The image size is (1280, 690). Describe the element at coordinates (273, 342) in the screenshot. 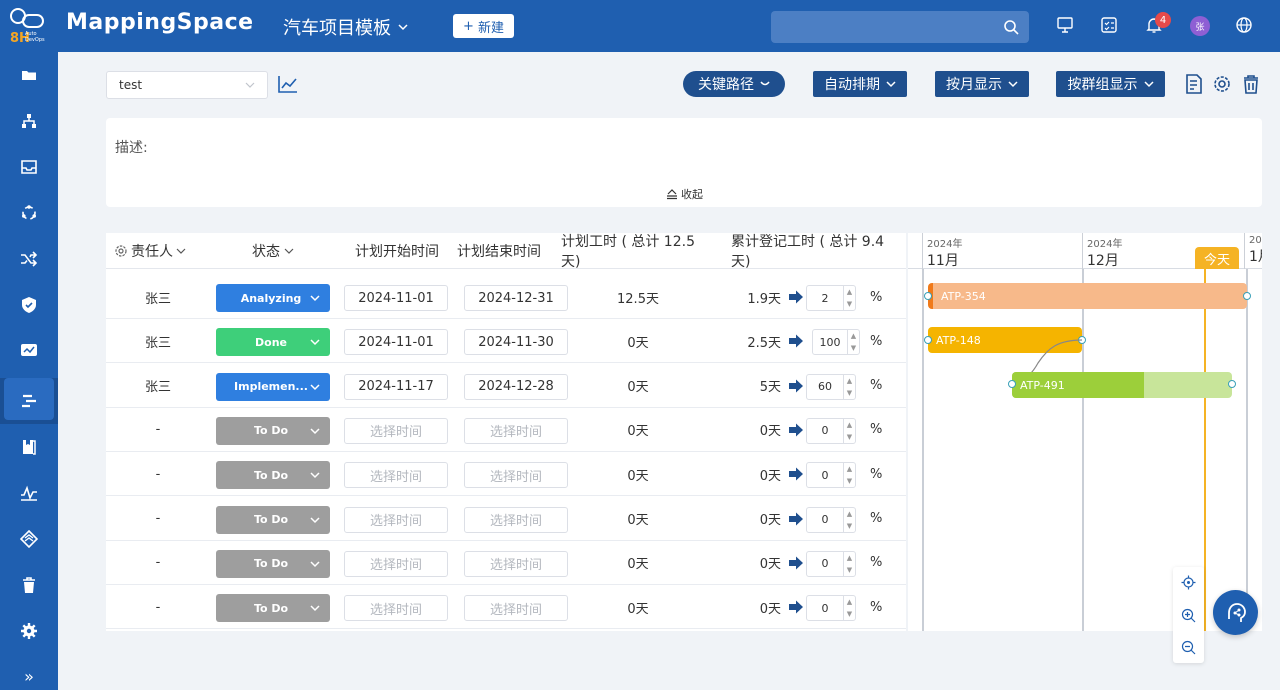

I see `status-dropdown: Done` at that location.